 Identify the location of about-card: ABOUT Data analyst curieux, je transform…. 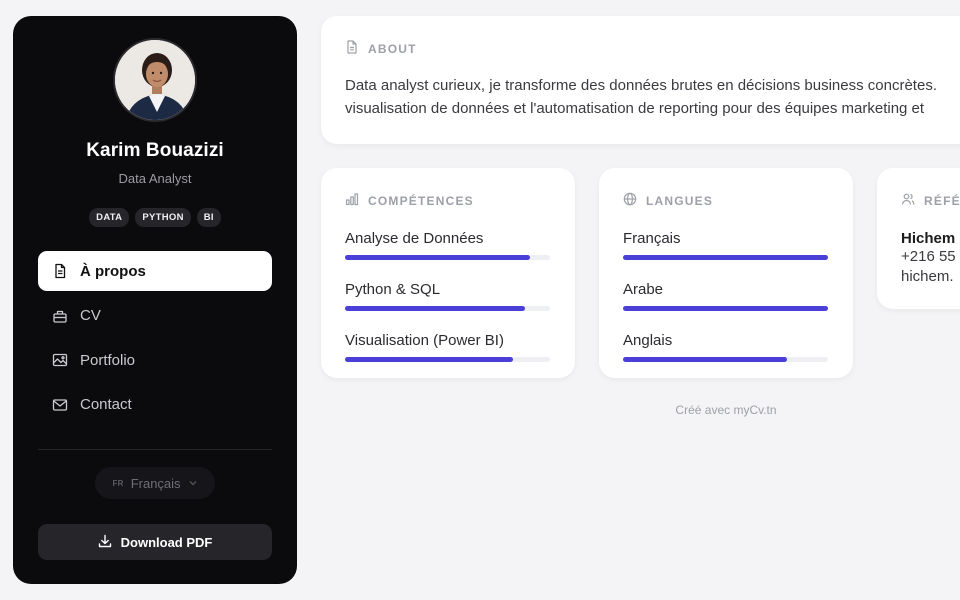
(640, 80).